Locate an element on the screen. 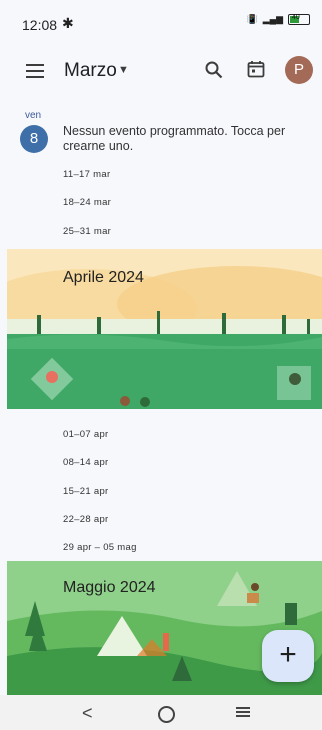 The width and height of the screenshot is (322, 730). back-icon: < is located at coordinates (87, 713).